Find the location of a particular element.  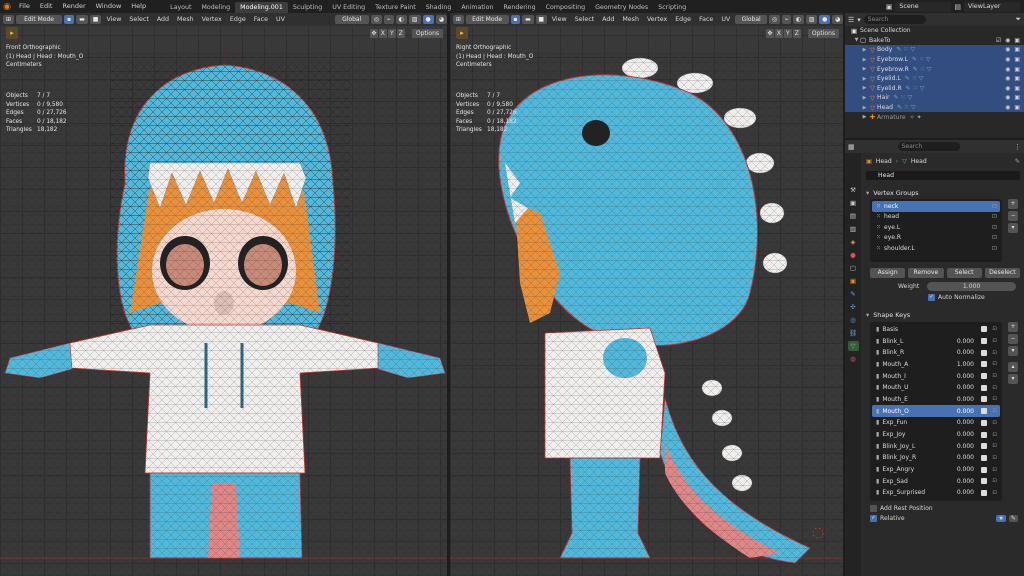

viewport-menu-mesh: Mesh is located at coordinates (630, 19).